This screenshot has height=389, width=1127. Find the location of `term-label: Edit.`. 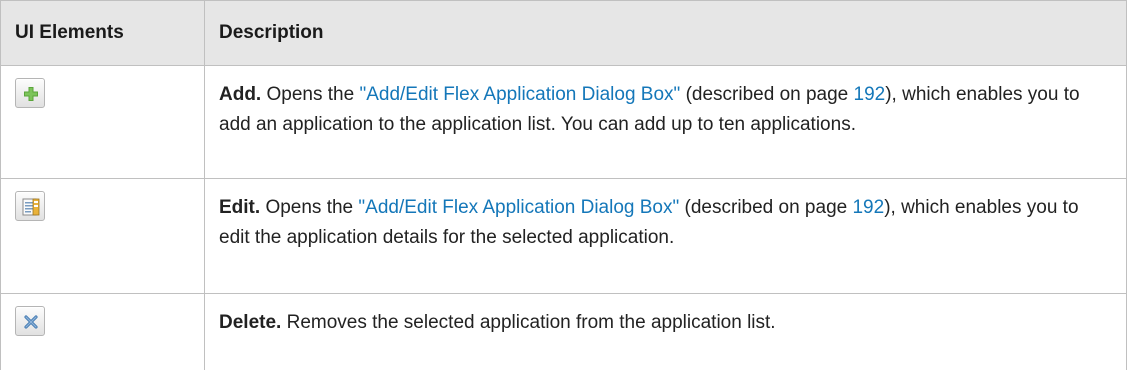

term-label: Edit. is located at coordinates (240, 207).